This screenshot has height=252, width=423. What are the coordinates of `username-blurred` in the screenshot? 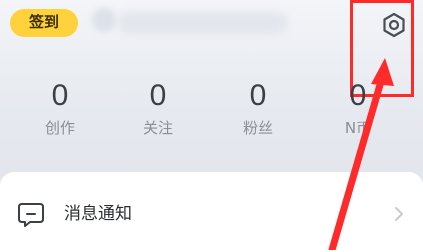 It's located at (203, 23).